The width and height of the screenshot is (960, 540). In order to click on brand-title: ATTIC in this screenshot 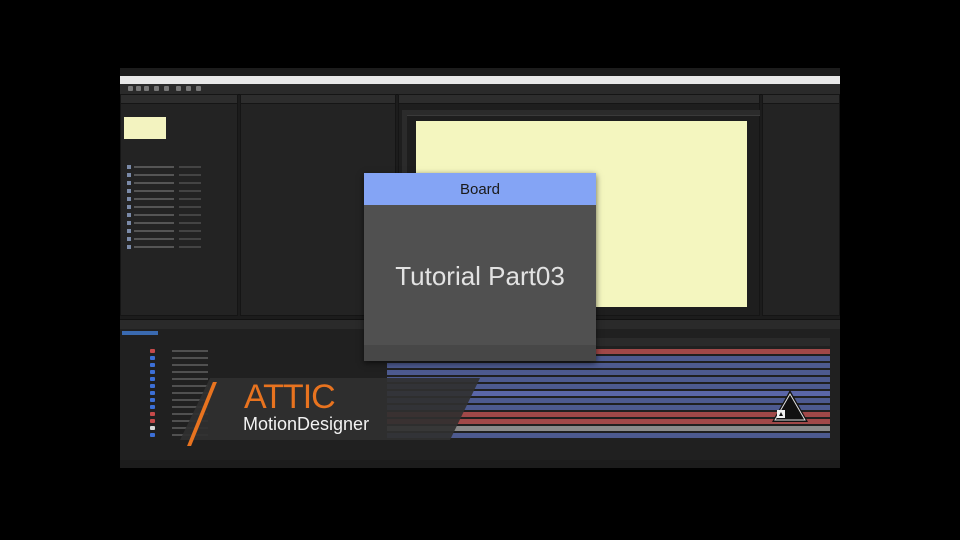, I will do `click(290, 397)`.